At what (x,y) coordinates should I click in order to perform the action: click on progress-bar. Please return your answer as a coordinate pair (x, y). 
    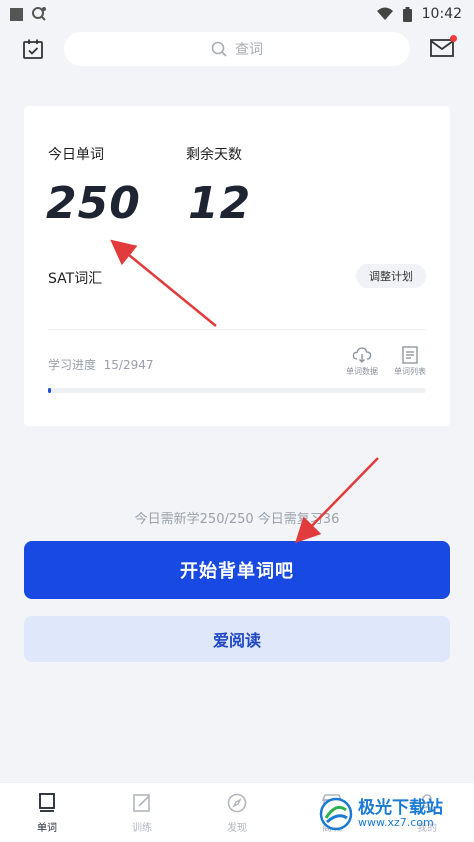
    Looking at the image, I should click on (237, 390).